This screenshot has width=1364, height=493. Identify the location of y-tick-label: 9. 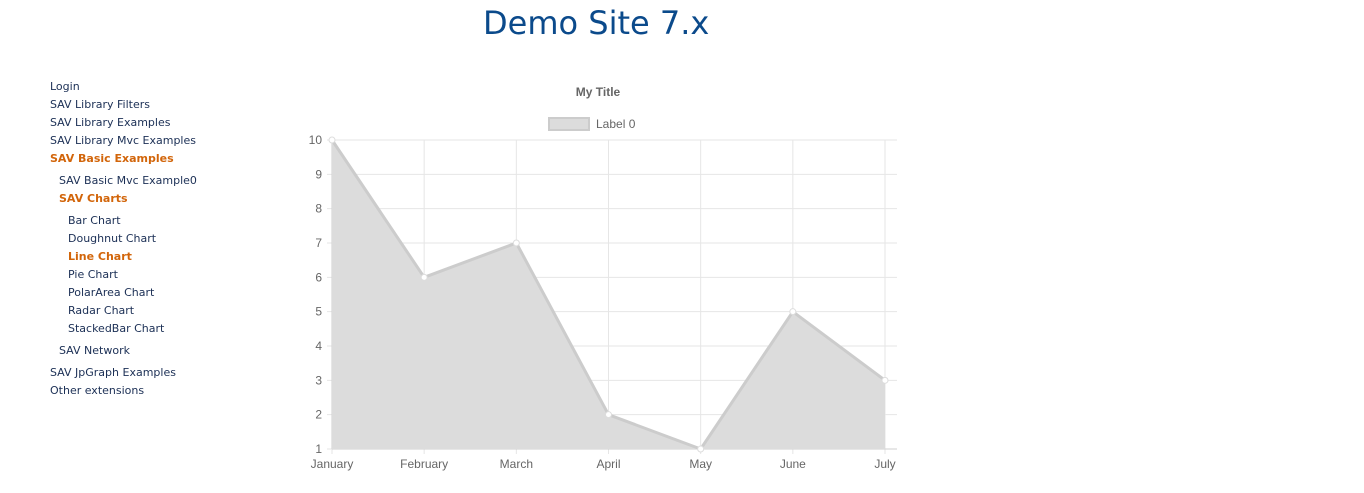
(318, 174).